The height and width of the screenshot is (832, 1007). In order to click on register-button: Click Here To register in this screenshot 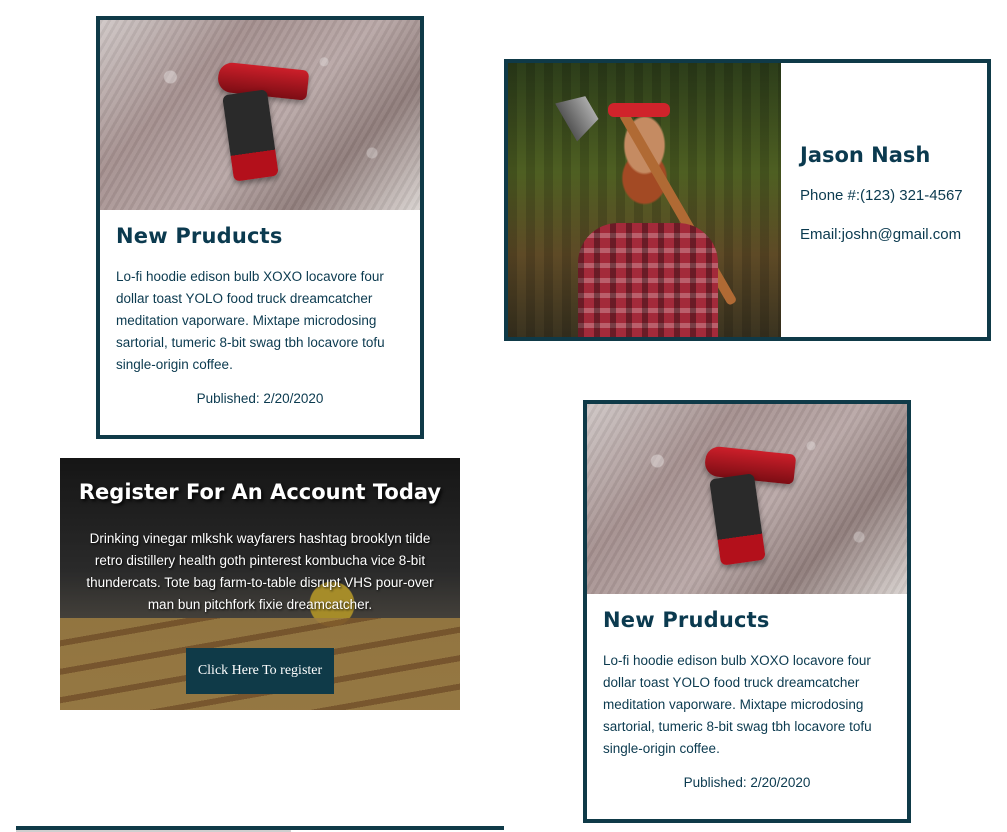, I will do `click(260, 671)`.